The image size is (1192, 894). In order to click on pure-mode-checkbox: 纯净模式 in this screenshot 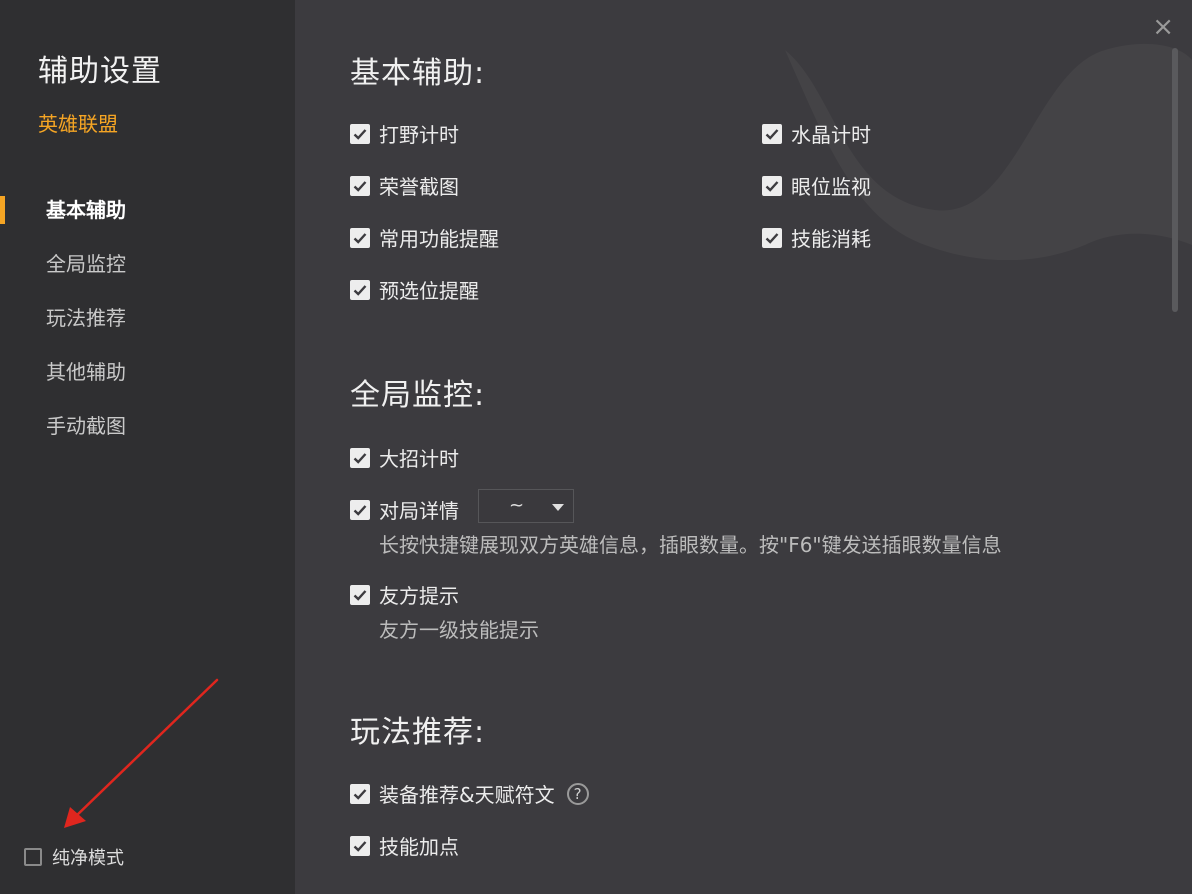, I will do `click(74, 857)`.